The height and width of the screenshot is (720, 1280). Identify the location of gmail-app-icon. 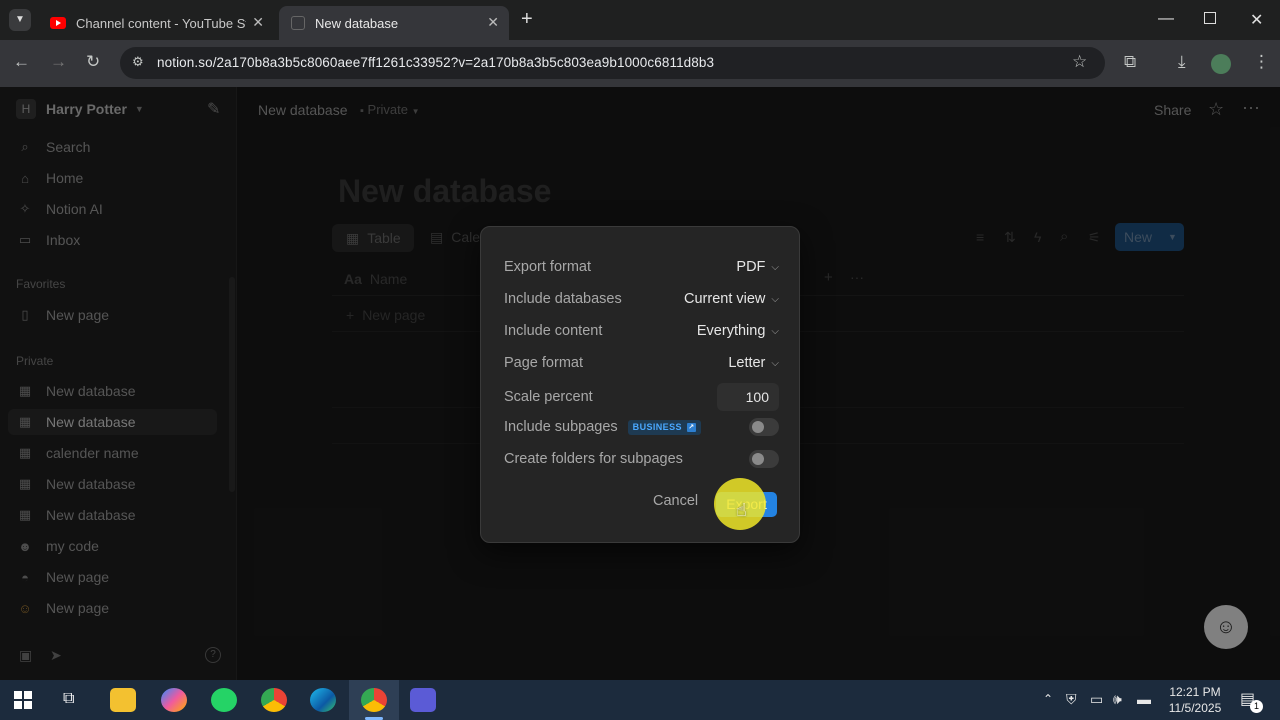
(423, 700).